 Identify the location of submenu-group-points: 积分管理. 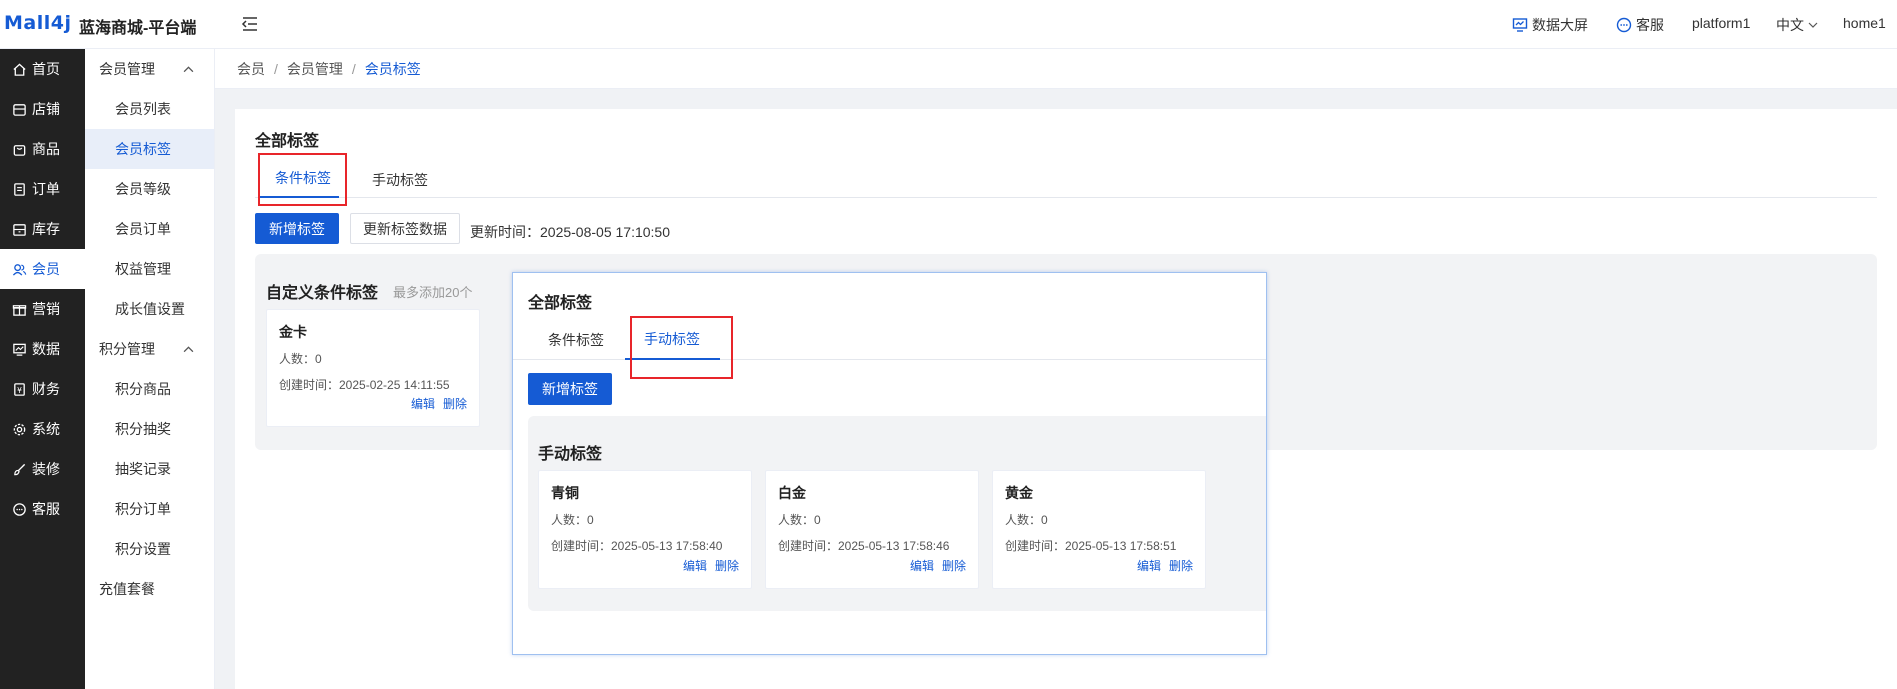
(149, 349).